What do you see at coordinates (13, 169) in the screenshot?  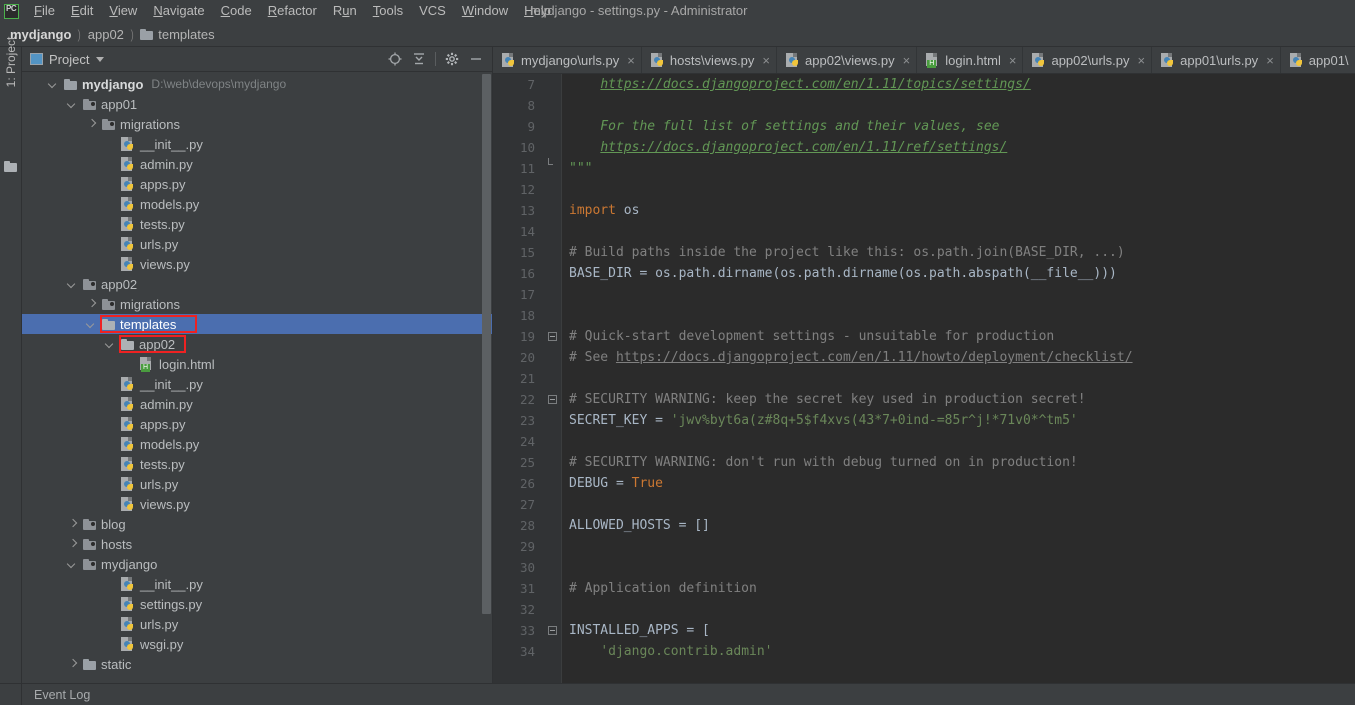 I see `strip-folder-icon` at bounding box center [13, 169].